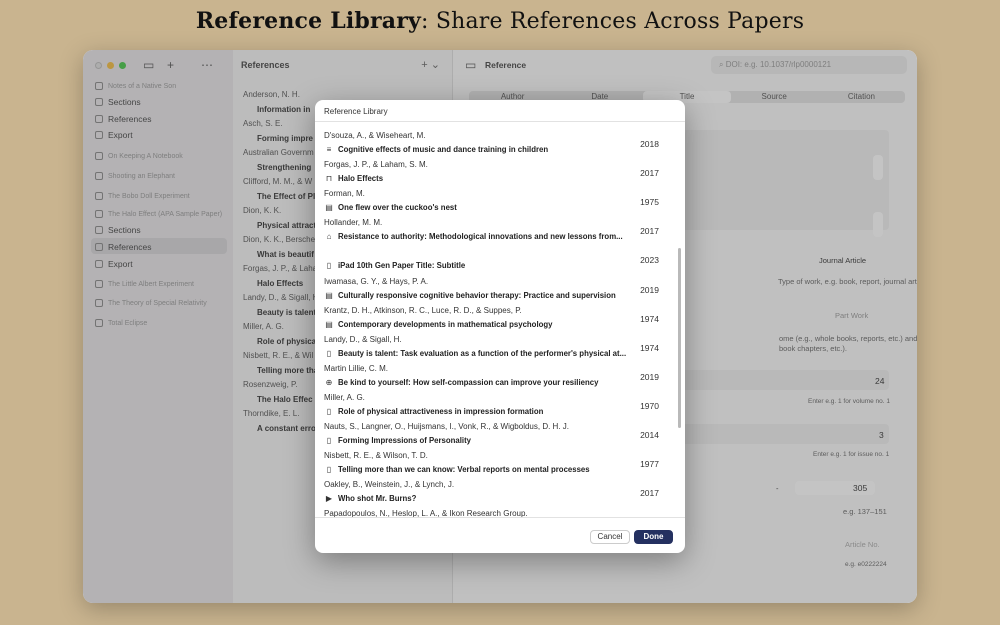 The image size is (1000, 625). Describe the element at coordinates (376, 456) in the screenshot. I see `entry-author: Nisbett, R. E., & Wilson, T. D.` at that location.